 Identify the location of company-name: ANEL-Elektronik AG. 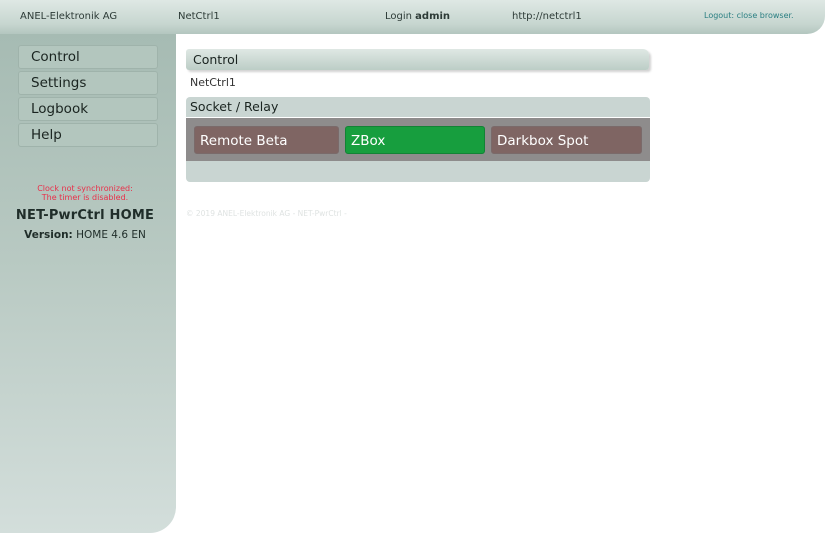
(69, 16).